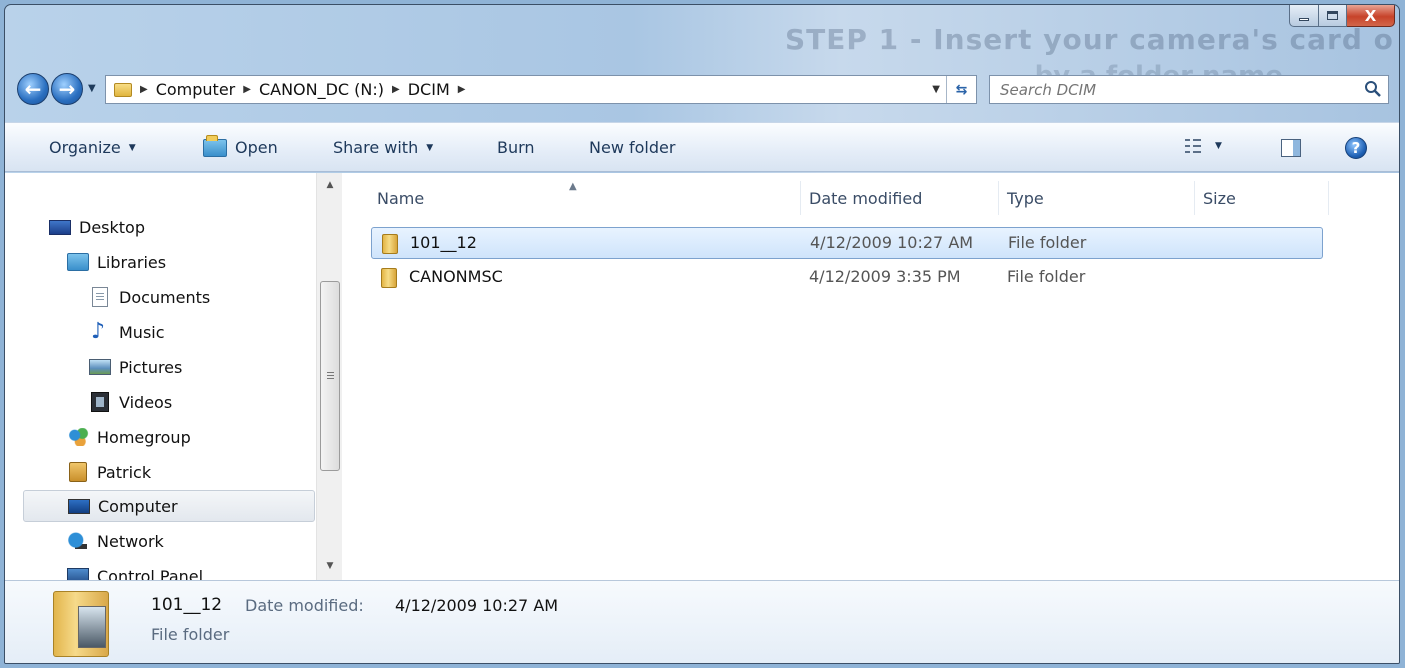 This screenshot has height=668, width=1405. What do you see at coordinates (124, 472) in the screenshot?
I see `sidebar-item-label: Patrick` at bounding box center [124, 472].